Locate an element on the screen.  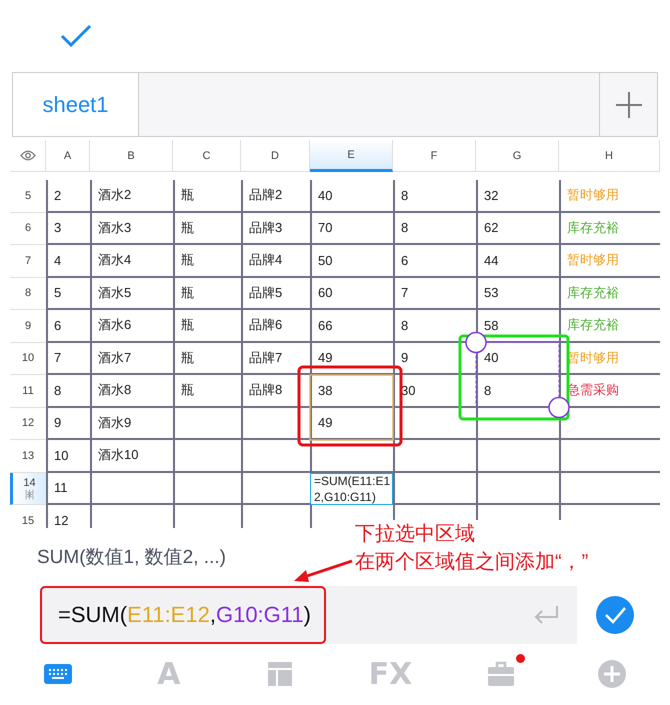
table-cell: 品牌4 is located at coordinates (275, 261).